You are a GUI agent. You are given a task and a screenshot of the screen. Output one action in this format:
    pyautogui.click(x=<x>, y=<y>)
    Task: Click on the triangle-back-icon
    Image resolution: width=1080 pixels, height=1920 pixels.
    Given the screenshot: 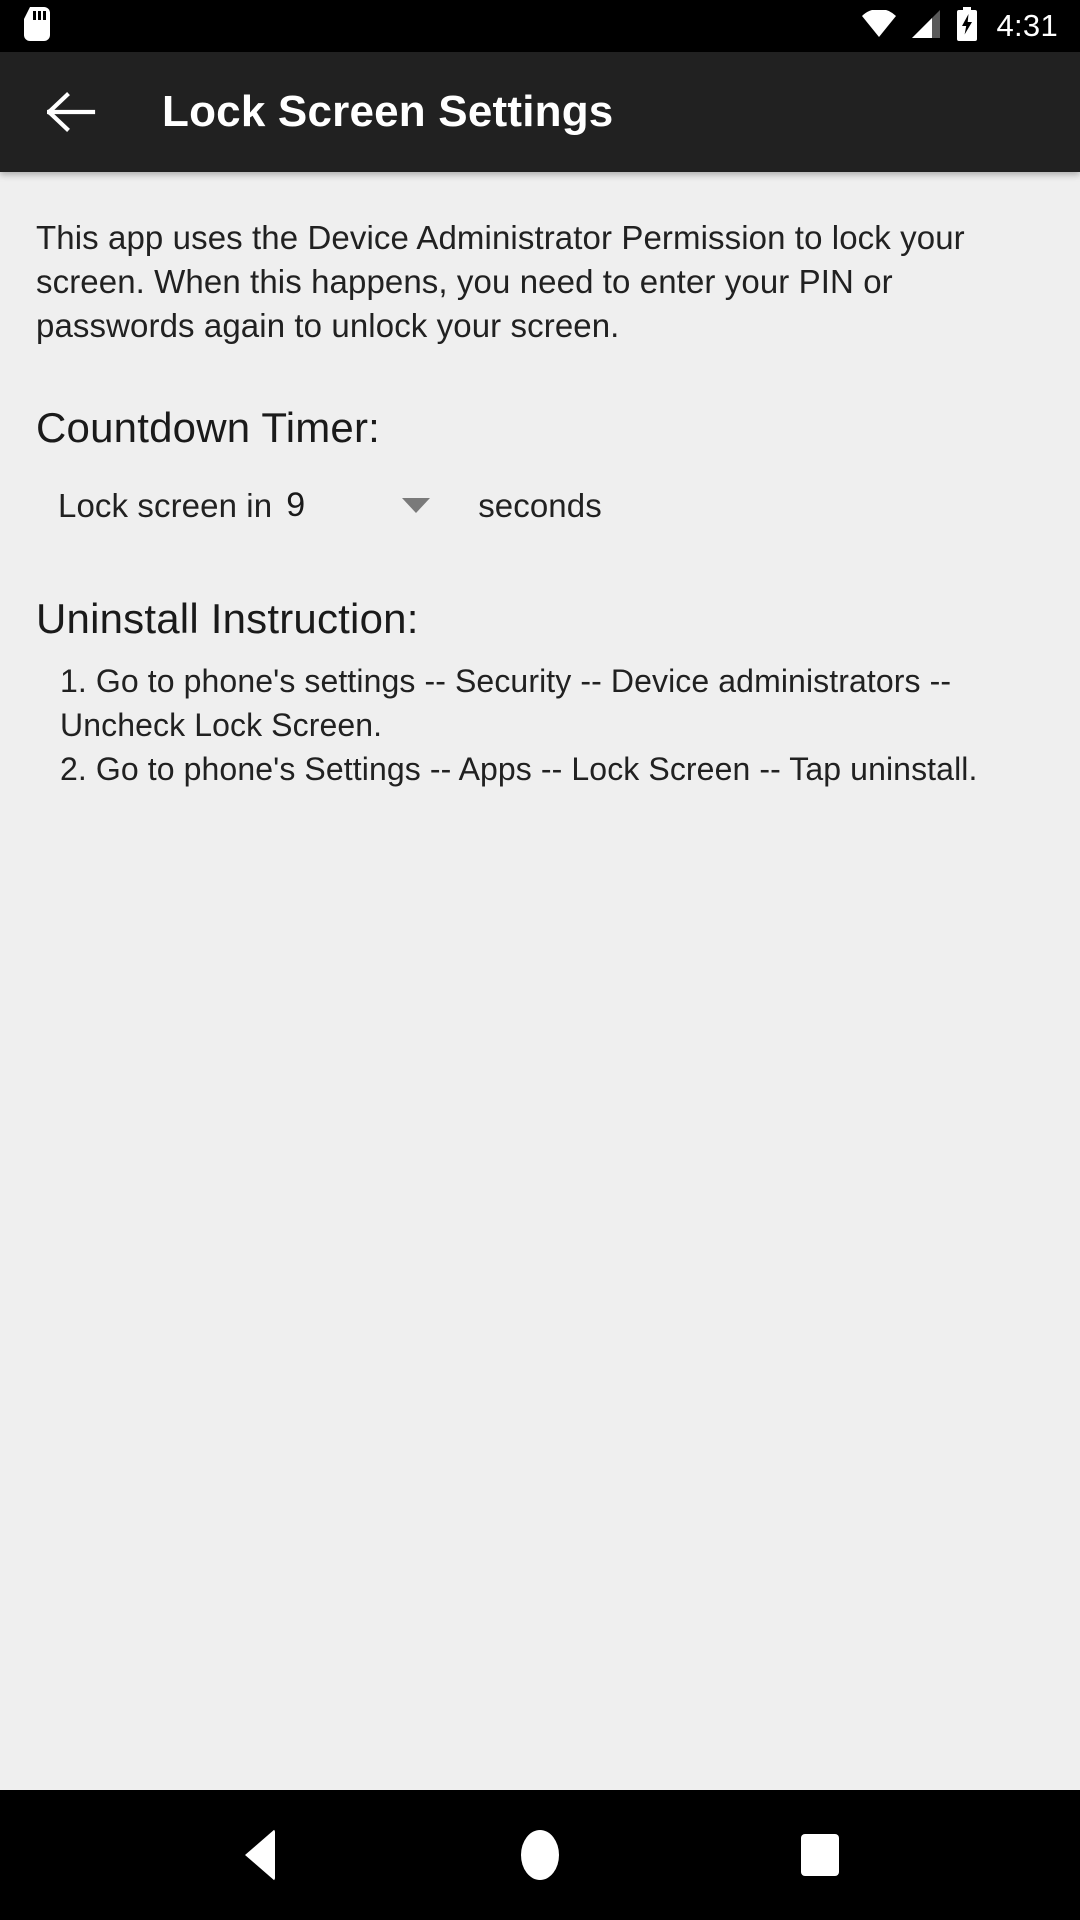 What is the action you would take?
    pyautogui.click(x=260, y=1855)
    